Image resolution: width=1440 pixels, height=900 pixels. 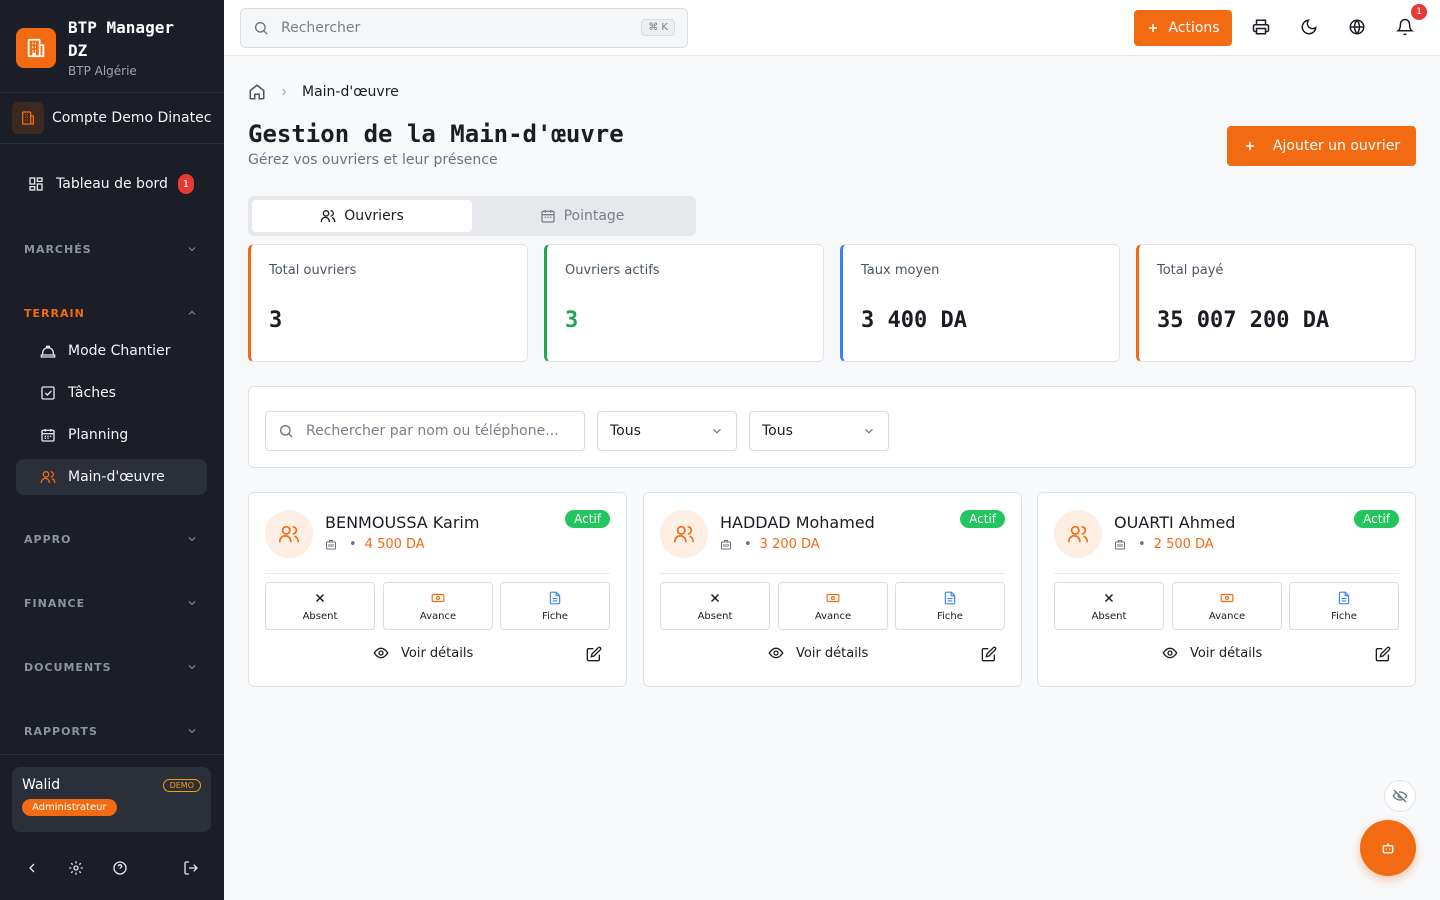 I want to click on assistant-bot-button, so click(x=1388, y=848).